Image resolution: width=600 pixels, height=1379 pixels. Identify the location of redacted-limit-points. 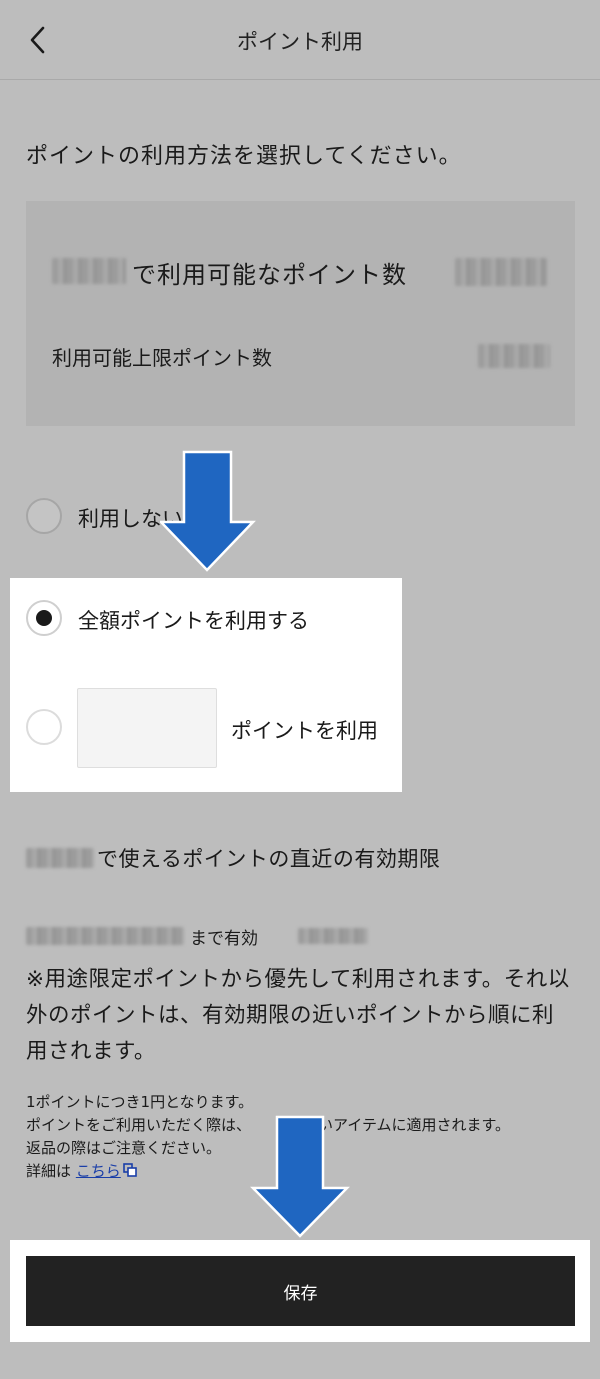
(514, 356).